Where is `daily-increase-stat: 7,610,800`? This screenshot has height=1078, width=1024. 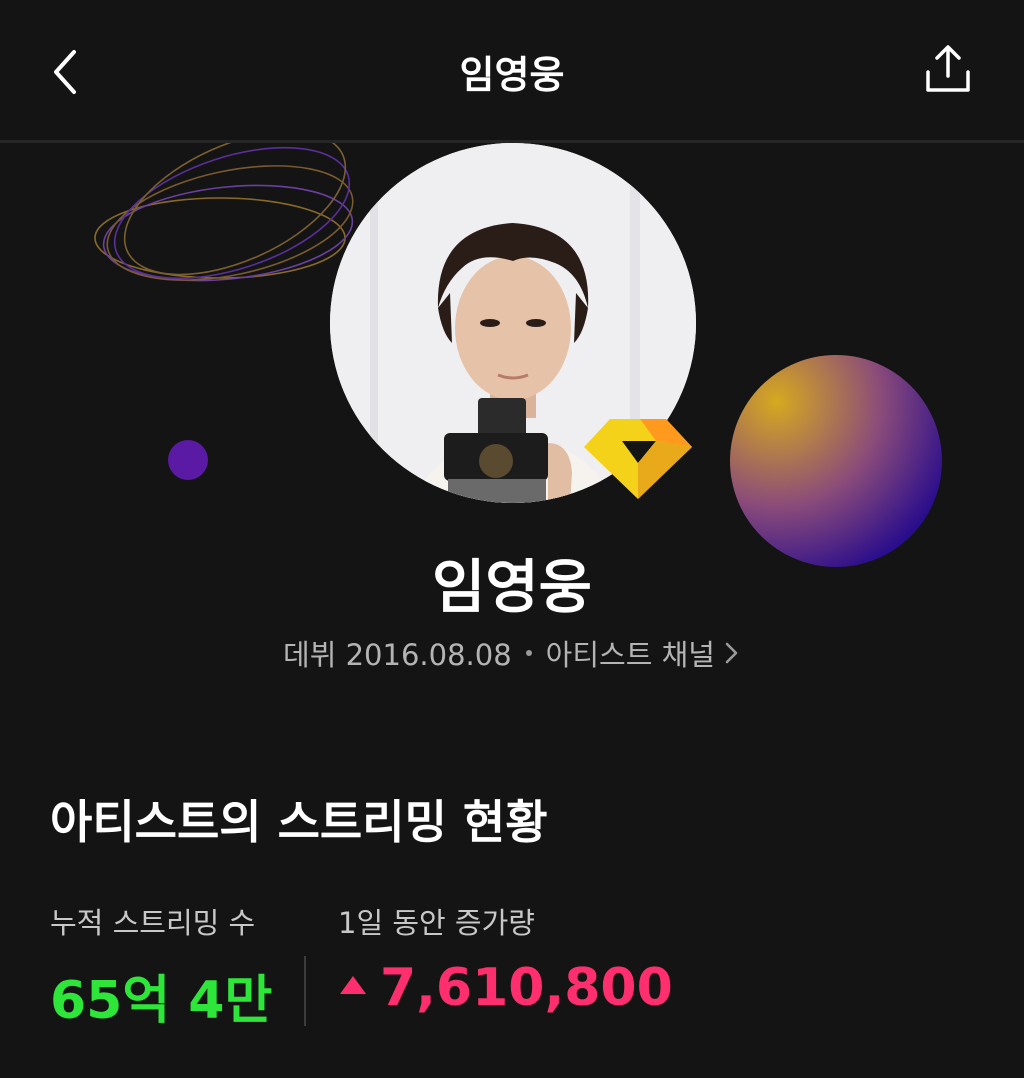
daily-increase-stat: 7,610,800 is located at coordinates (506, 988).